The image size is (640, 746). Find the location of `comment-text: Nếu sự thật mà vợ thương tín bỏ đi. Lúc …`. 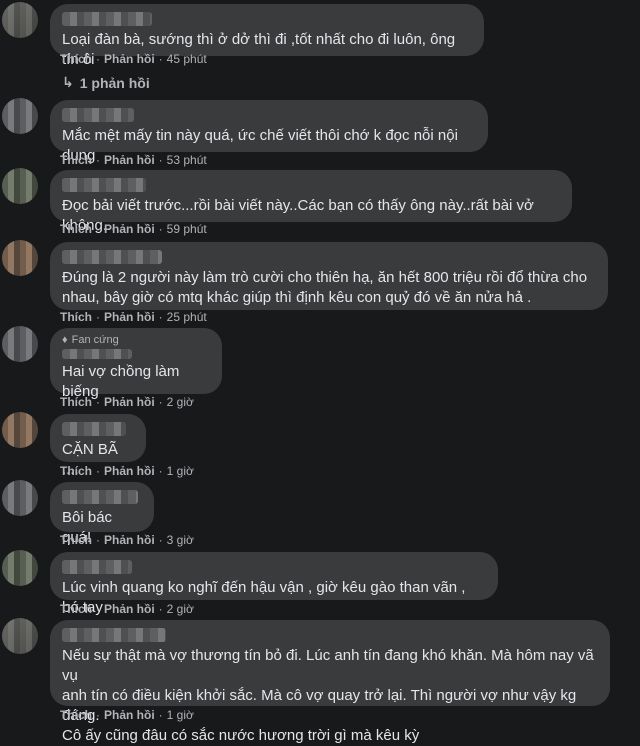

comment-text: Nếu sự thật mà vợ thương tín bỏ đi. Lúc … is located at coordinates (328, 695).